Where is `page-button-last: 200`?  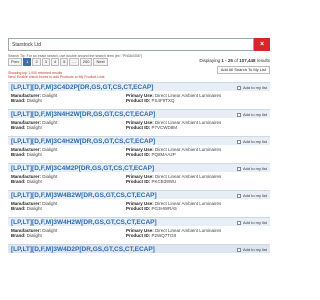
page-button-last: 200 is located at coordinates (86, 62).